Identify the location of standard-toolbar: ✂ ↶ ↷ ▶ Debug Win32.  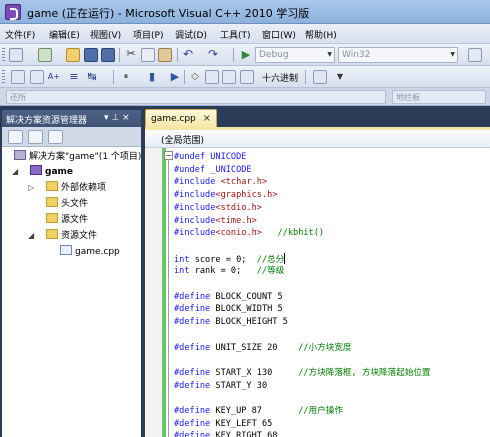
(245, 55).